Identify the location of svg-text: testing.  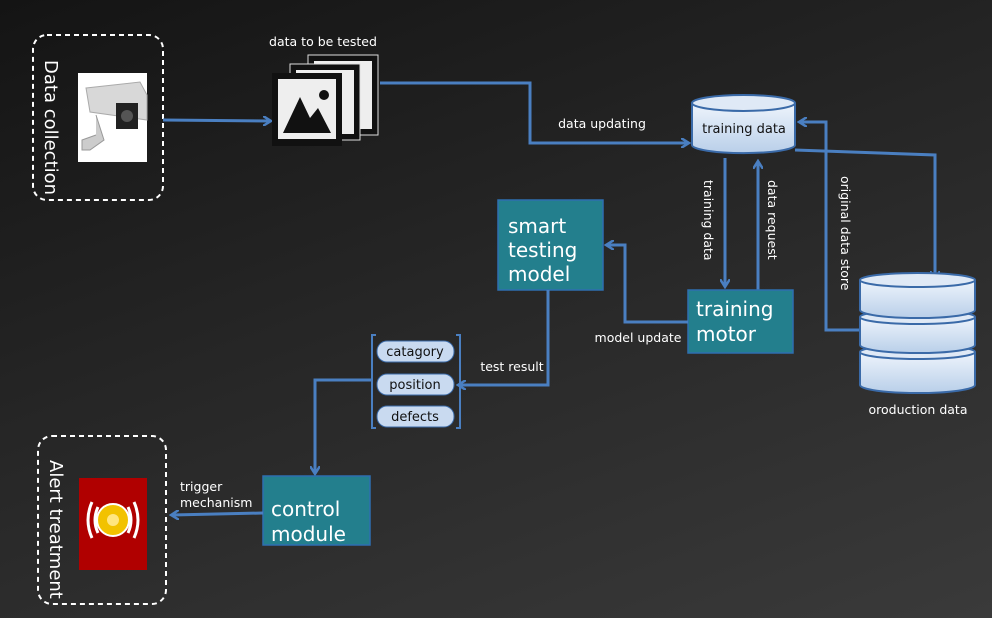
(542, 250).